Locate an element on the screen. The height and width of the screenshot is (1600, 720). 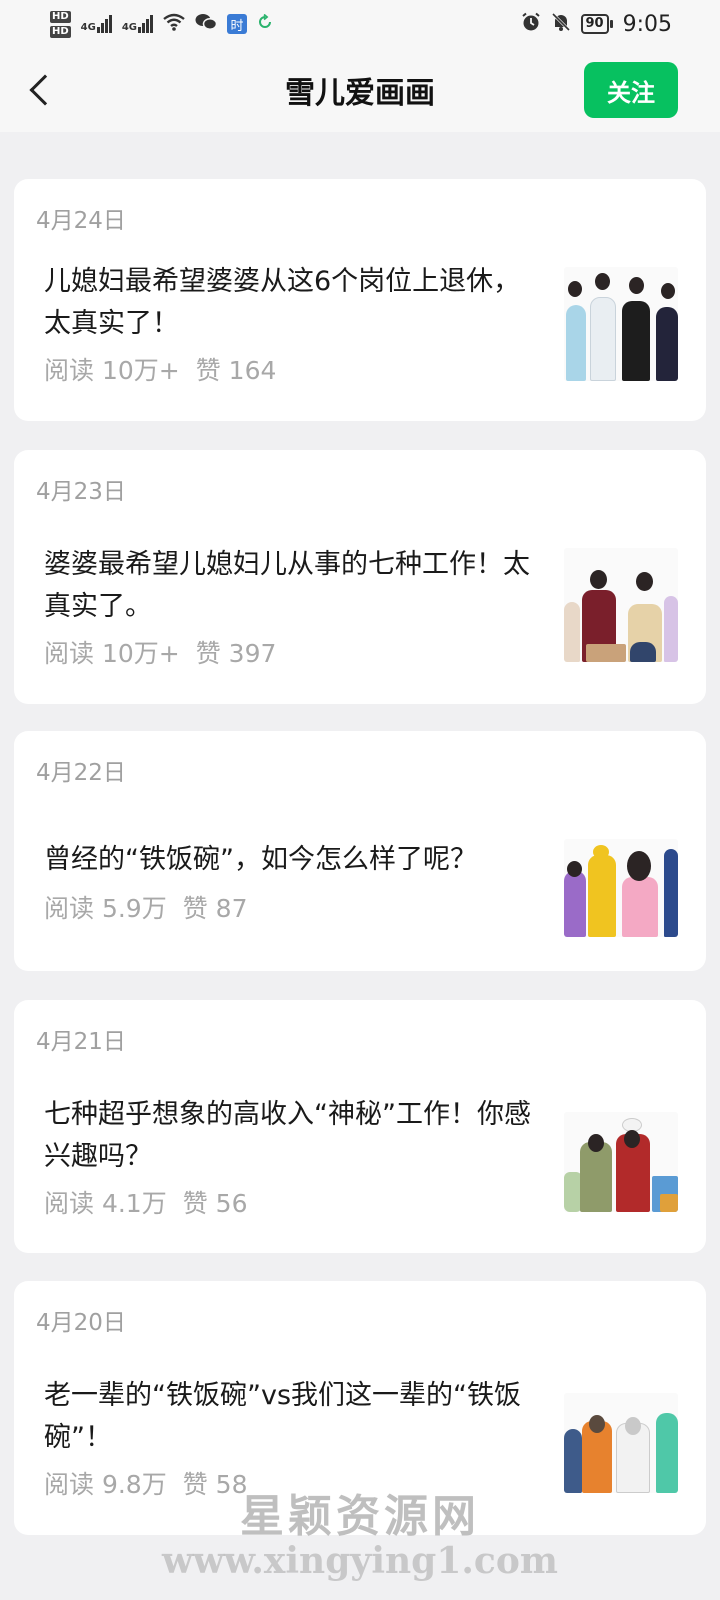
like-count: 赞 87 is located at coordinates (215, 908).